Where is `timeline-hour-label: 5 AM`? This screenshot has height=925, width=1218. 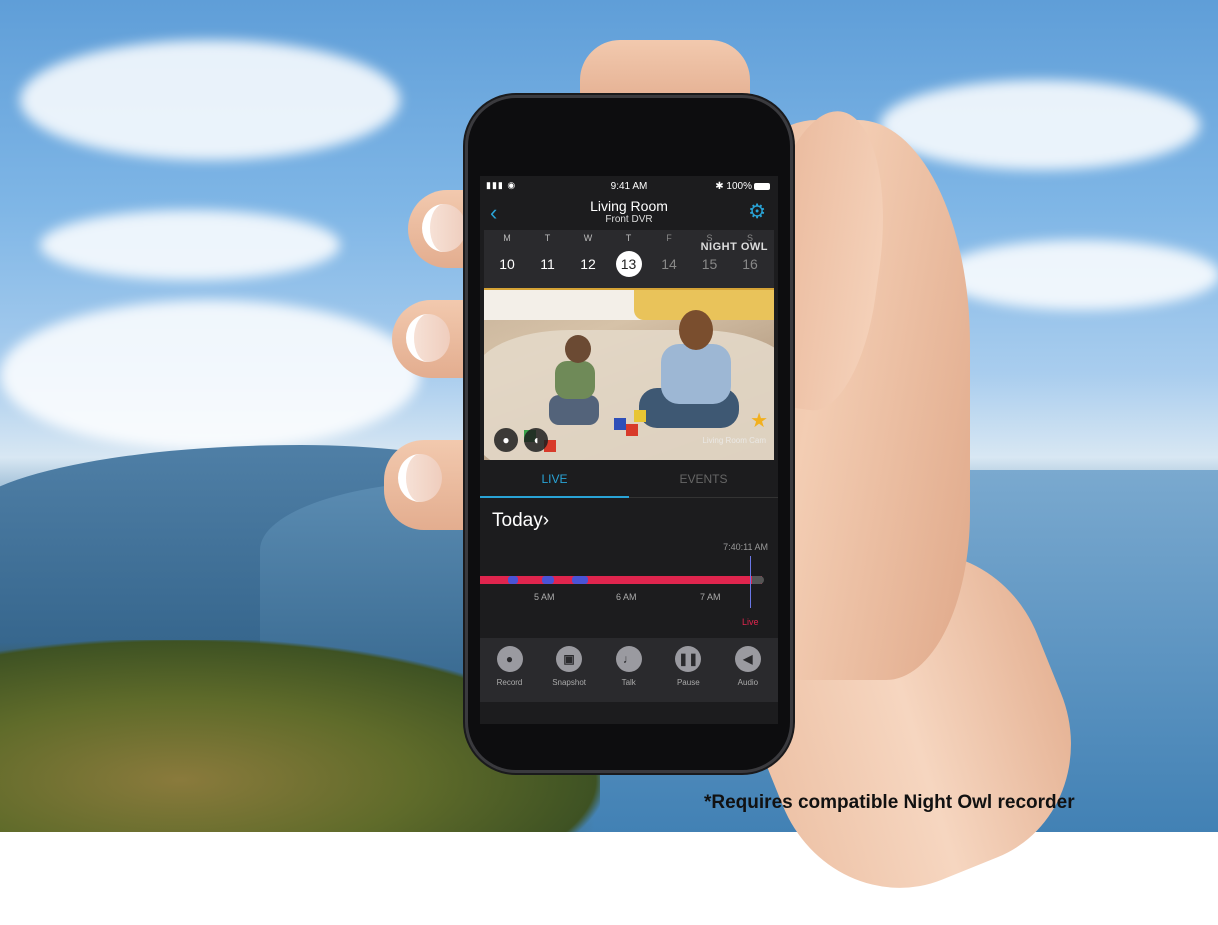
timeline-hour-label: 5 AM is located at coordinates (544, 597).